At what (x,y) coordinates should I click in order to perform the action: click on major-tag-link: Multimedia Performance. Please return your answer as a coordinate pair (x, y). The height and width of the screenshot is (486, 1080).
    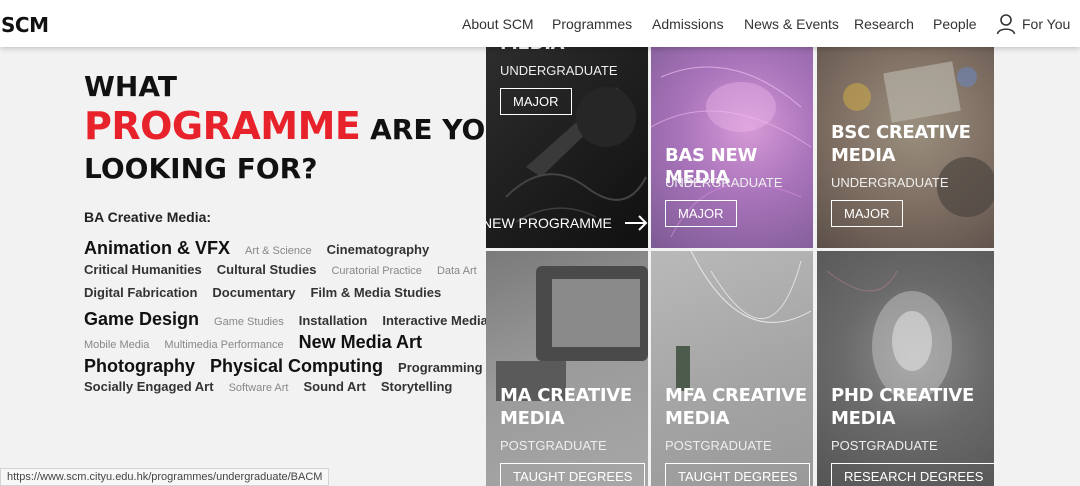
    Looking at the image, I should click on (223, 345).